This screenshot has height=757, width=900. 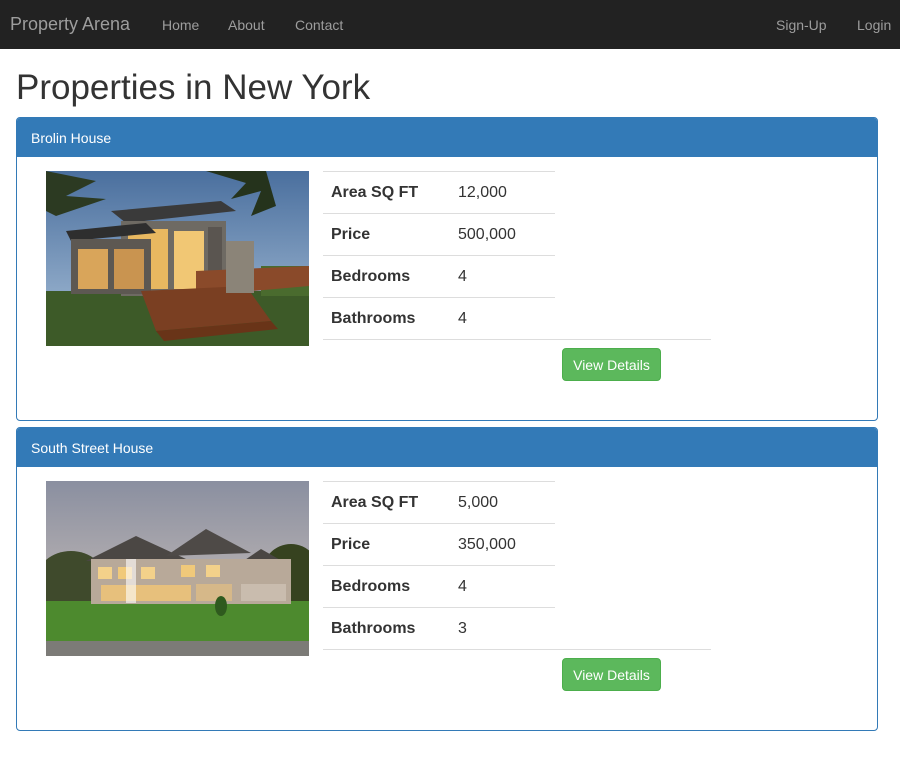 I want to click on property-name: Brolin House, so click(x=71, y=138).